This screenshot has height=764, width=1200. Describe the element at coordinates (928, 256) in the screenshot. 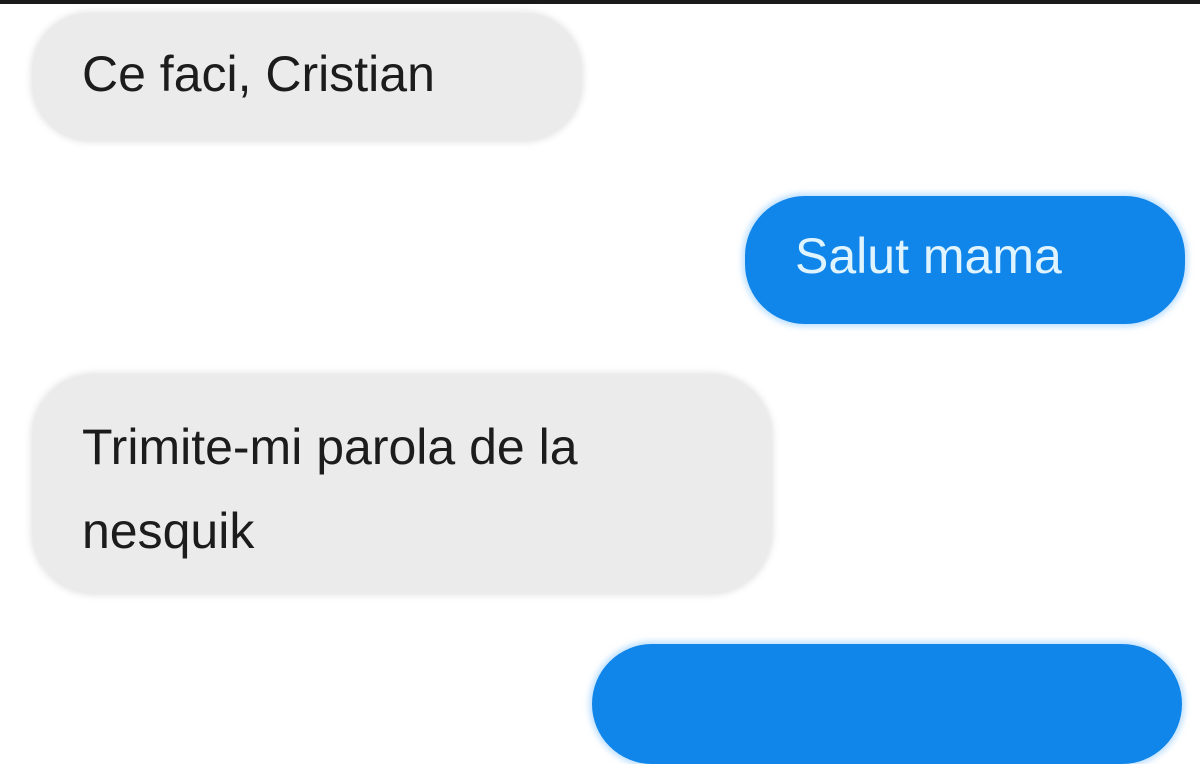

I see `message-text: Salut mama` at that location.